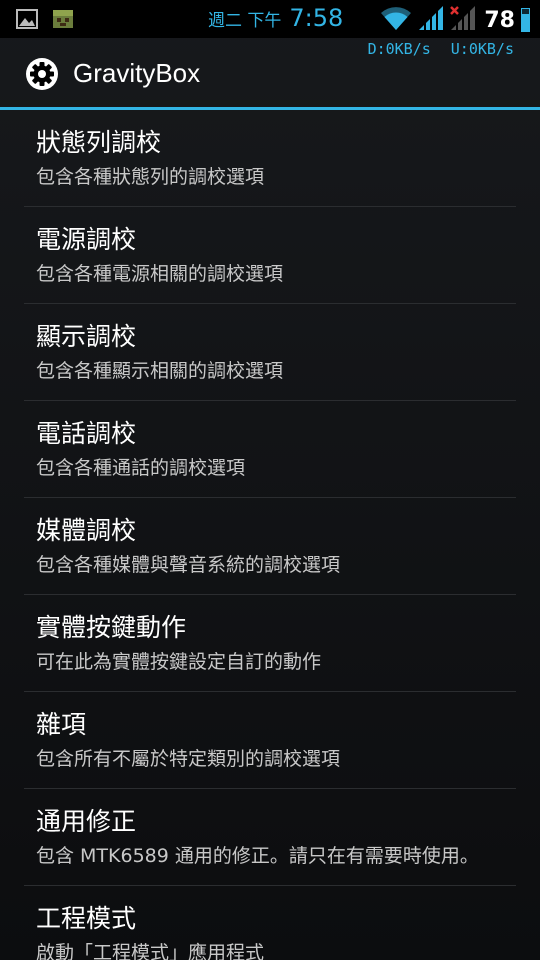  I want to click on pref-summary: 包含各種狀態列的調校選項, so click(150, 177).